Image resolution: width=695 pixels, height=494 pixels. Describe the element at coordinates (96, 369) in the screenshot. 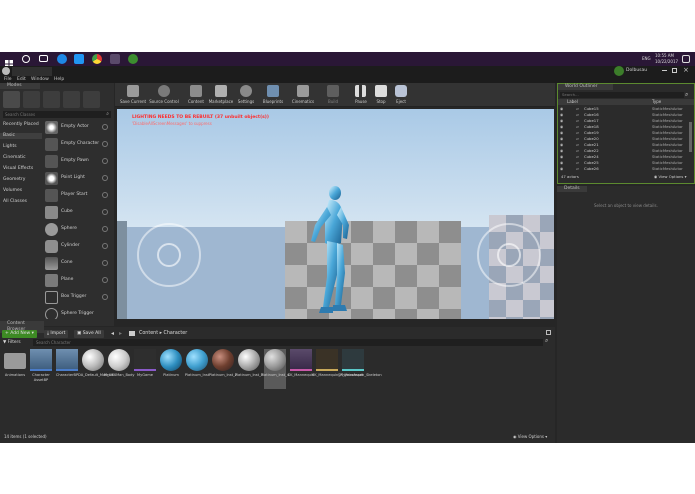

I see `asset-item: DA_Default_Material` at that location.